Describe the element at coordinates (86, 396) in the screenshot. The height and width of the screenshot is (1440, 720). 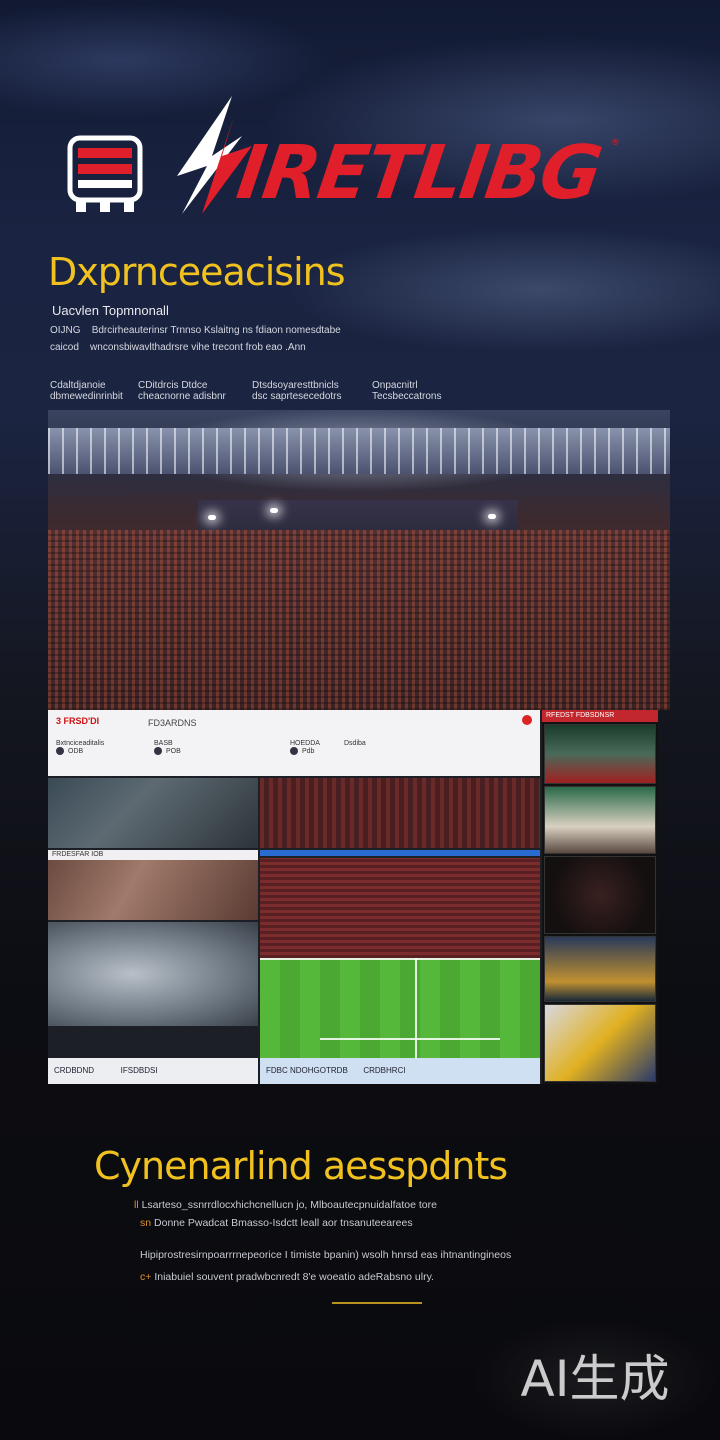
I see `feature-desc: dbmewedinrinbit` at that location.